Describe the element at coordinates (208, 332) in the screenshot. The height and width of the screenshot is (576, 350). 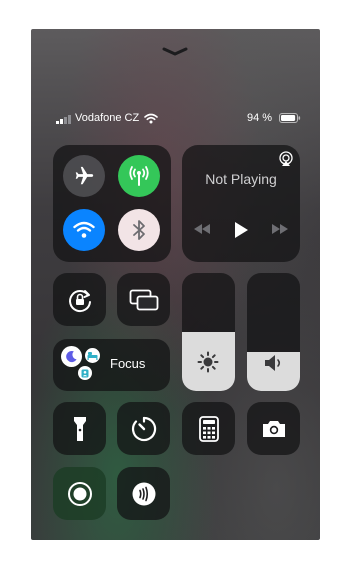
I see `brightness-slider` at that location.